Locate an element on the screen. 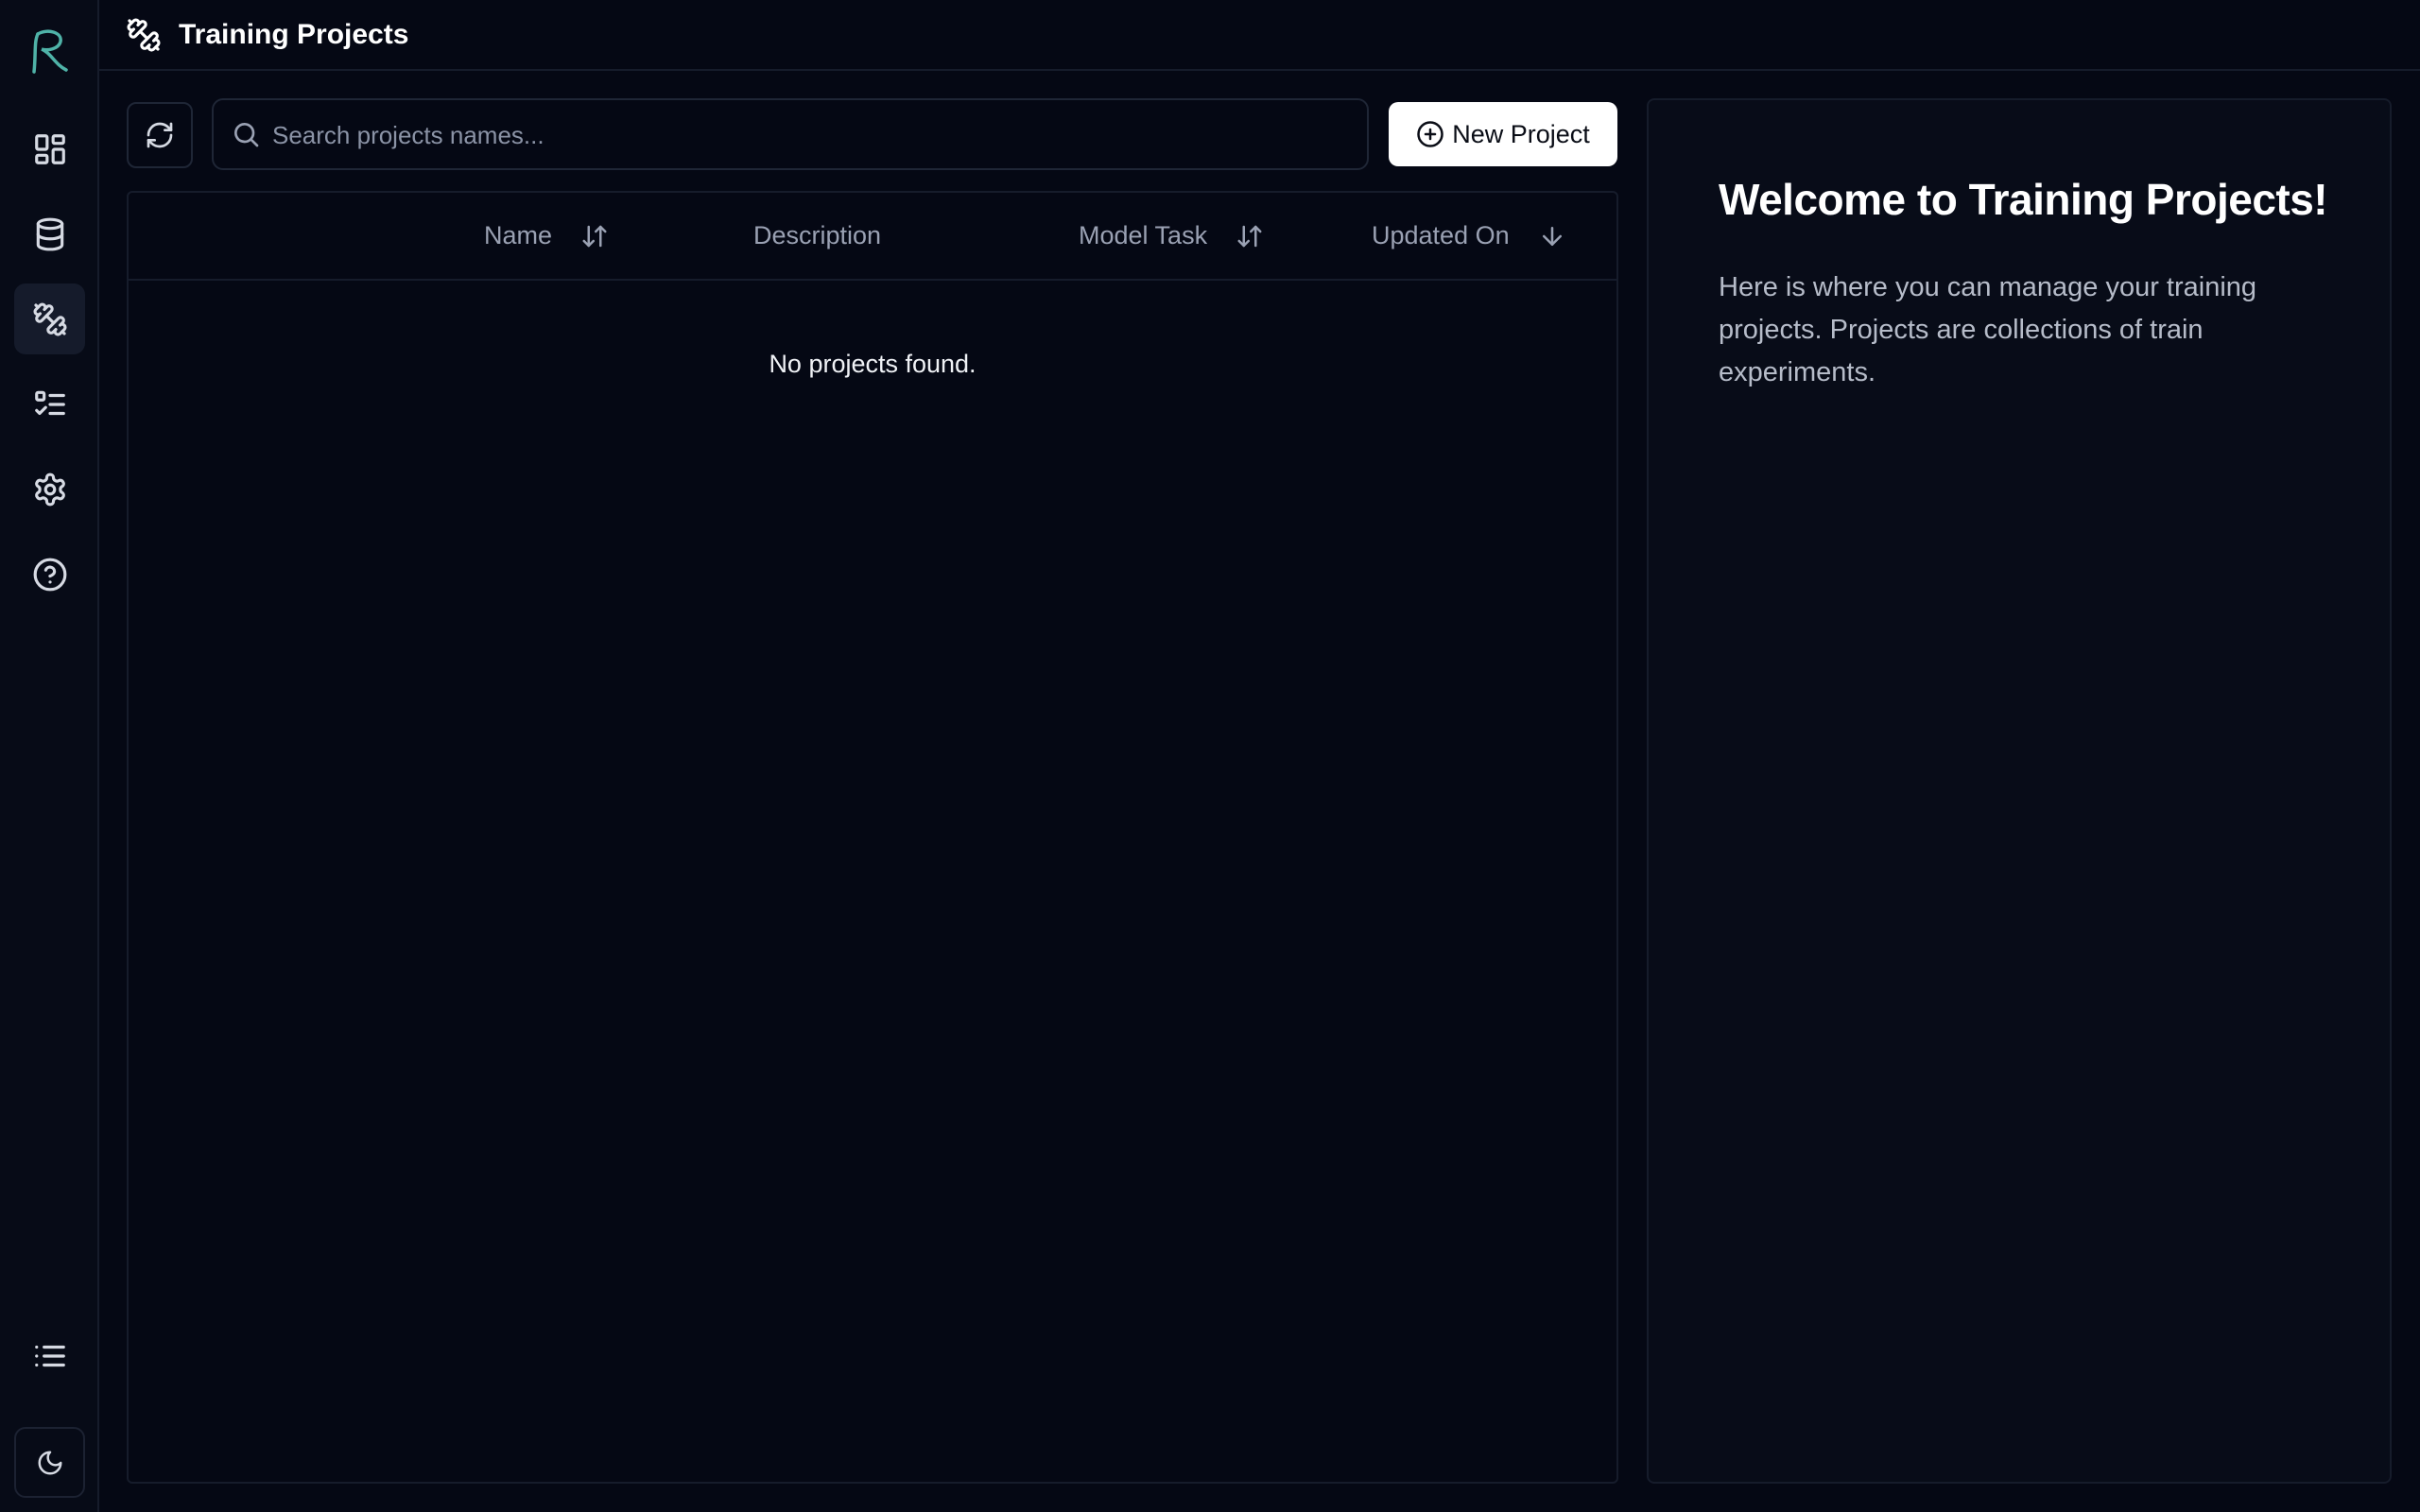 This screenshot has height=1512, width=2420. sidebar is located at coordinates (49, 756).